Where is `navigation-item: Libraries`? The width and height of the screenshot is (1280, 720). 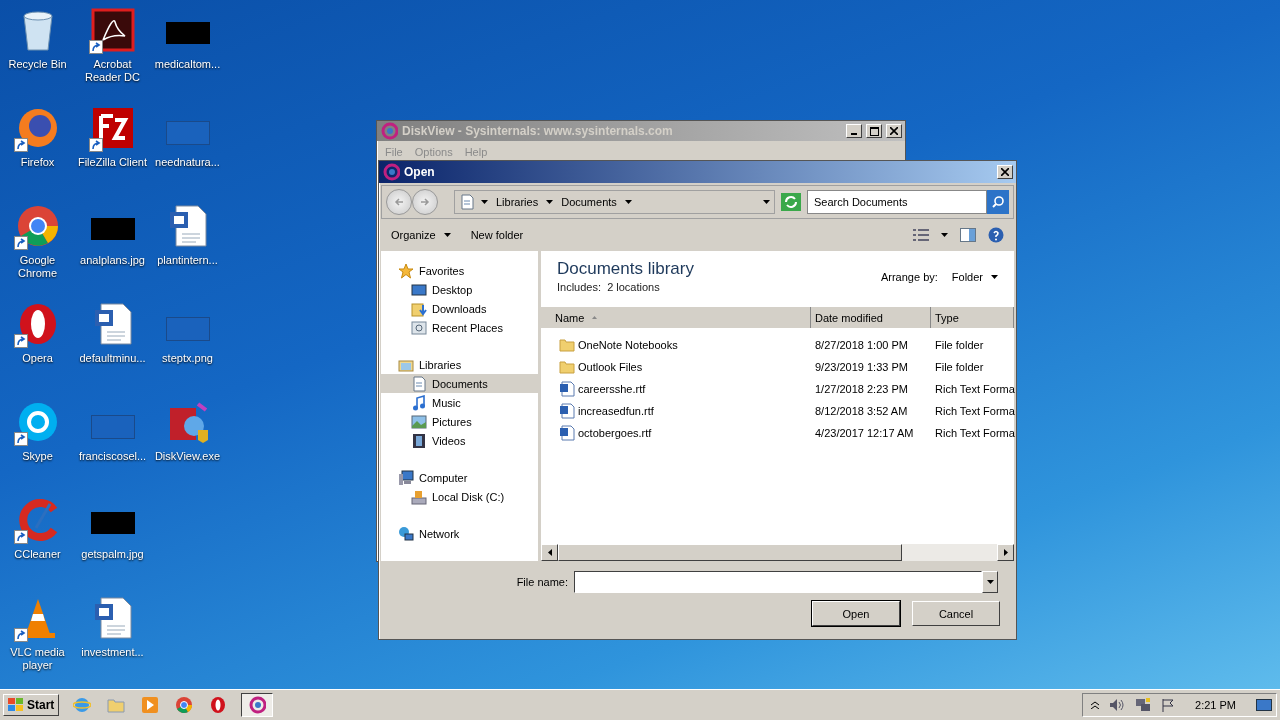
navigation-item: Libraries is located at coordinates (459, 364).